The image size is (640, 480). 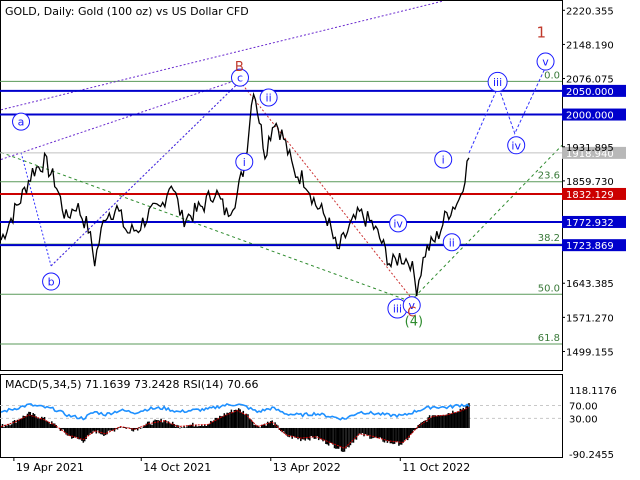 What do you see at coordinates (590, 11) in the screenshot?
I see `price-tick-label: 2220.355` at bounding box center [590, 11].